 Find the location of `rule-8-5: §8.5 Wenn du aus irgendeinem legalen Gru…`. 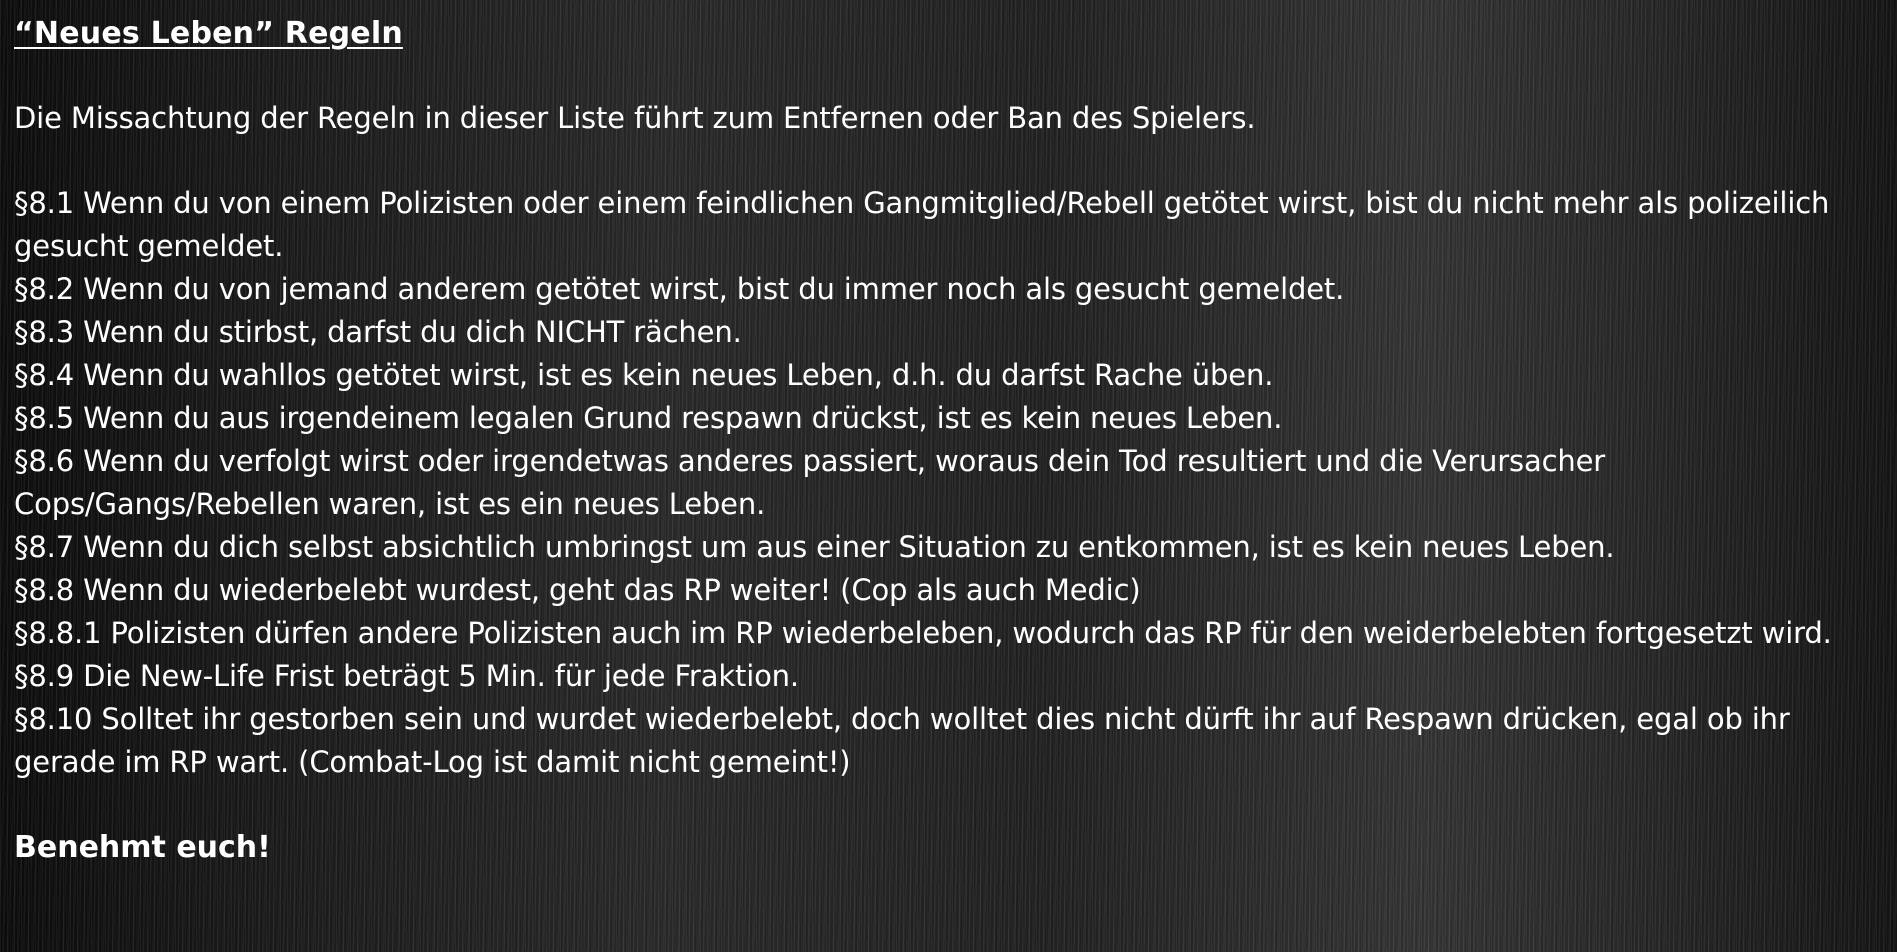

rule-8-5: §8.5 Wenn du aus irgendeinem legalen Gru… is located at coordinates (648, 418).